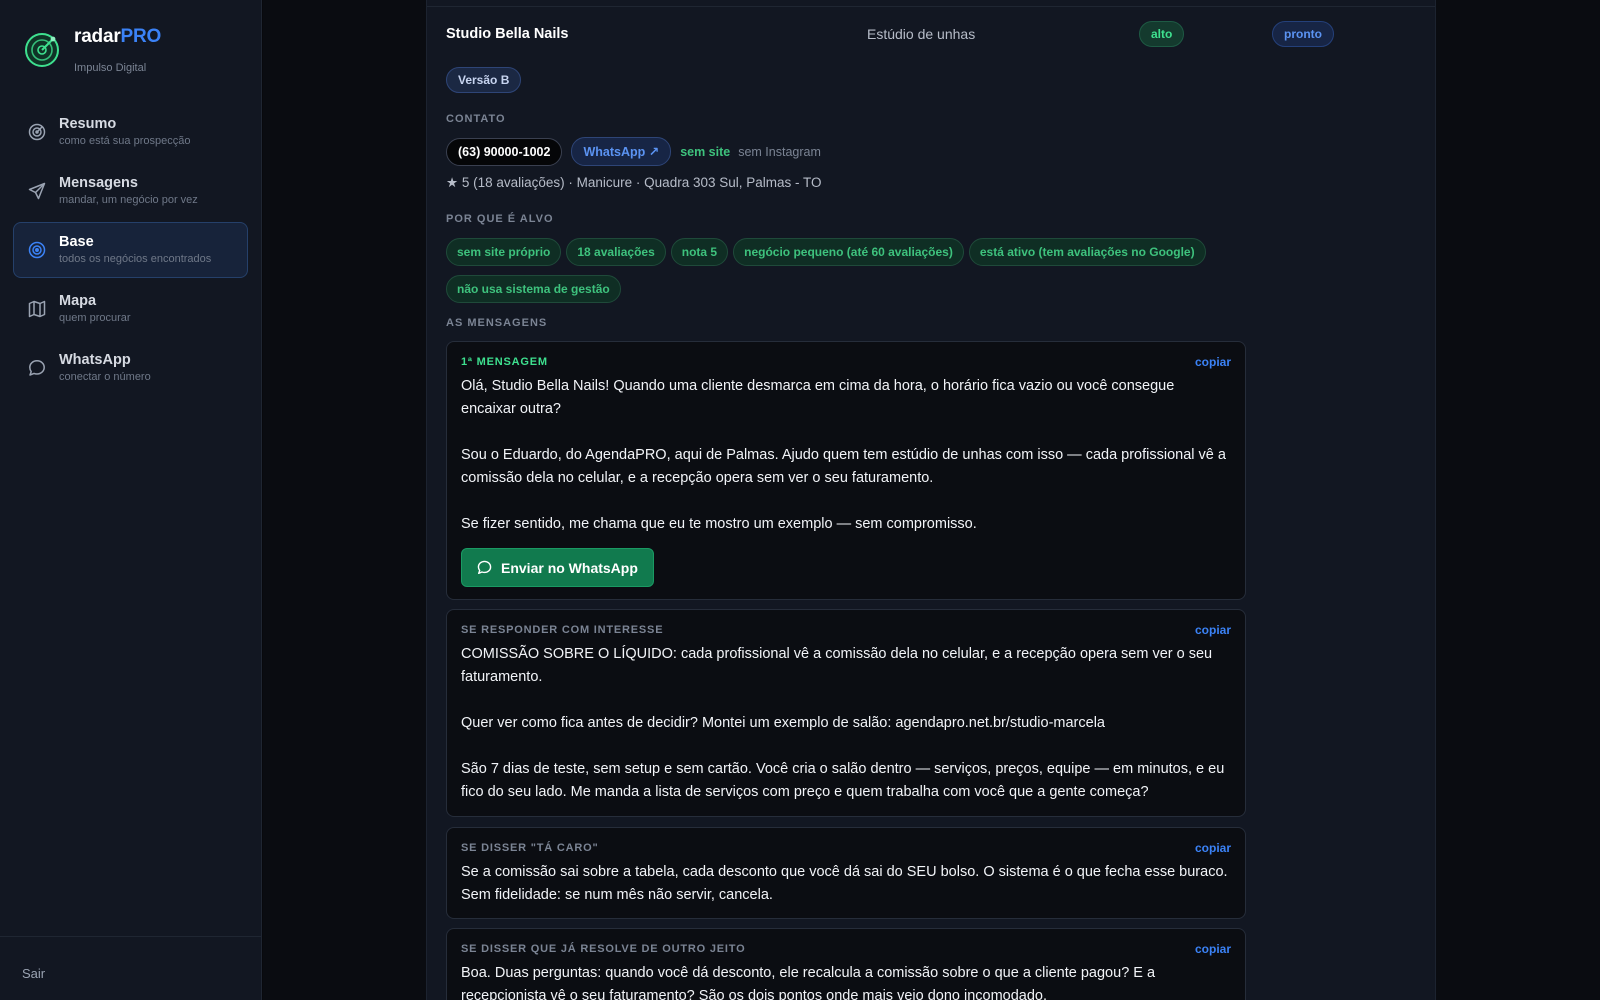 Image resolution: width=1600 pixels, height=1000 pixels. Describe the element at coordinates (616, 252) in the screenshot. I see `reason-tag: 18 avaliações` at that location.